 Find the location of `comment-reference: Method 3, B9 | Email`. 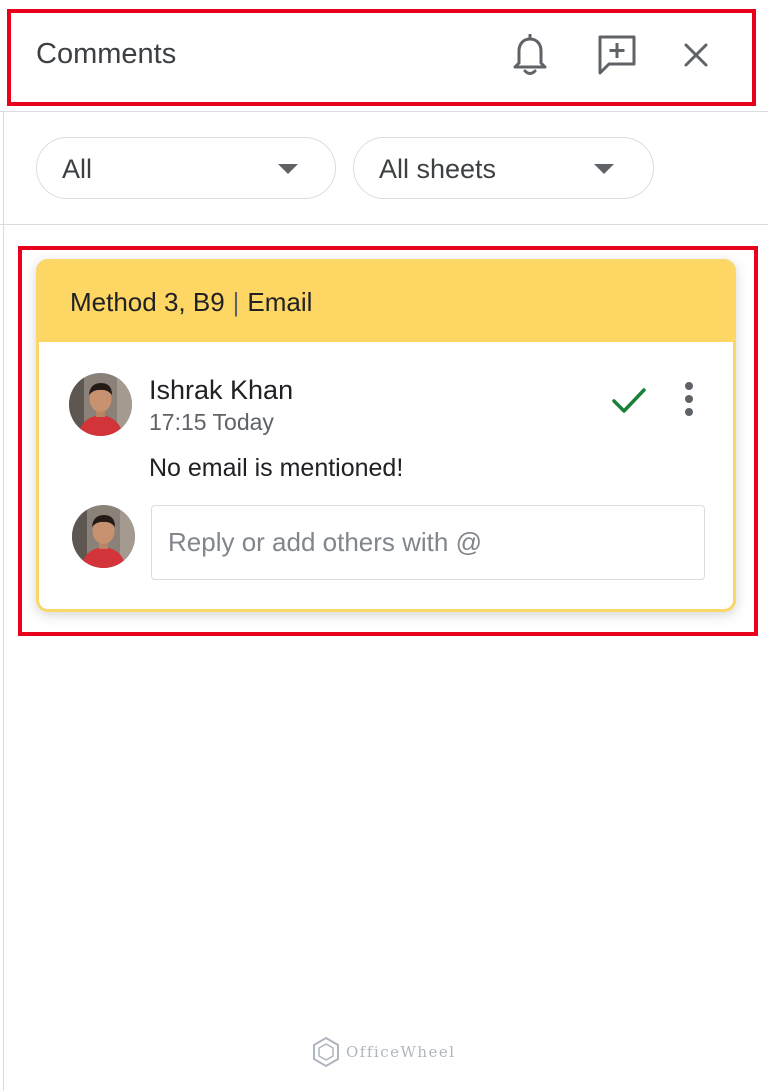

comment-reference: Method 3, B9 | Email is located at coordinates (191, 302).